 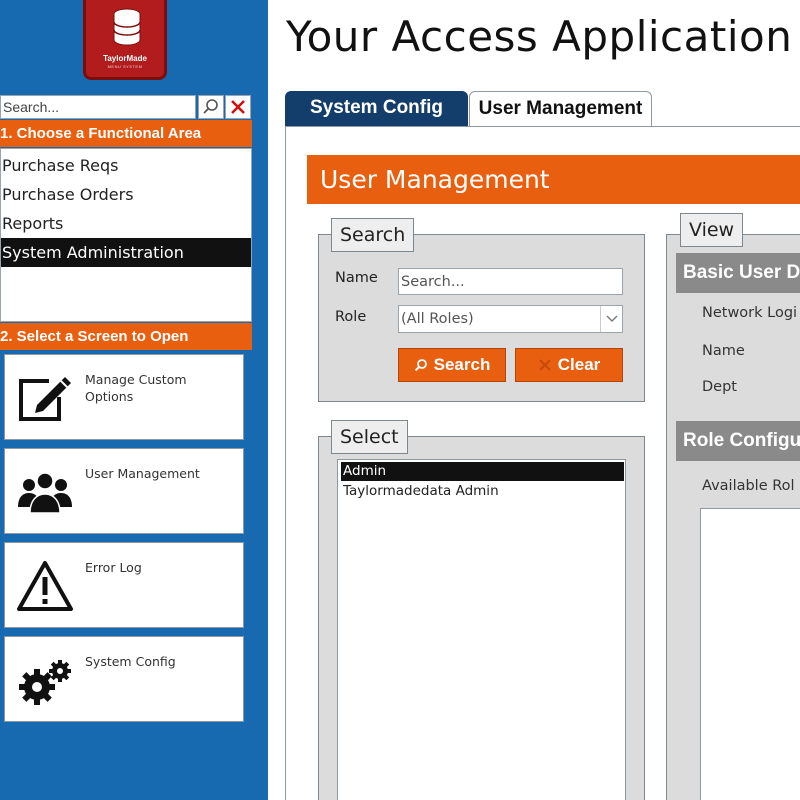 I want to click on area-item-system-administration: System Administration, so click(x=126, y=252).